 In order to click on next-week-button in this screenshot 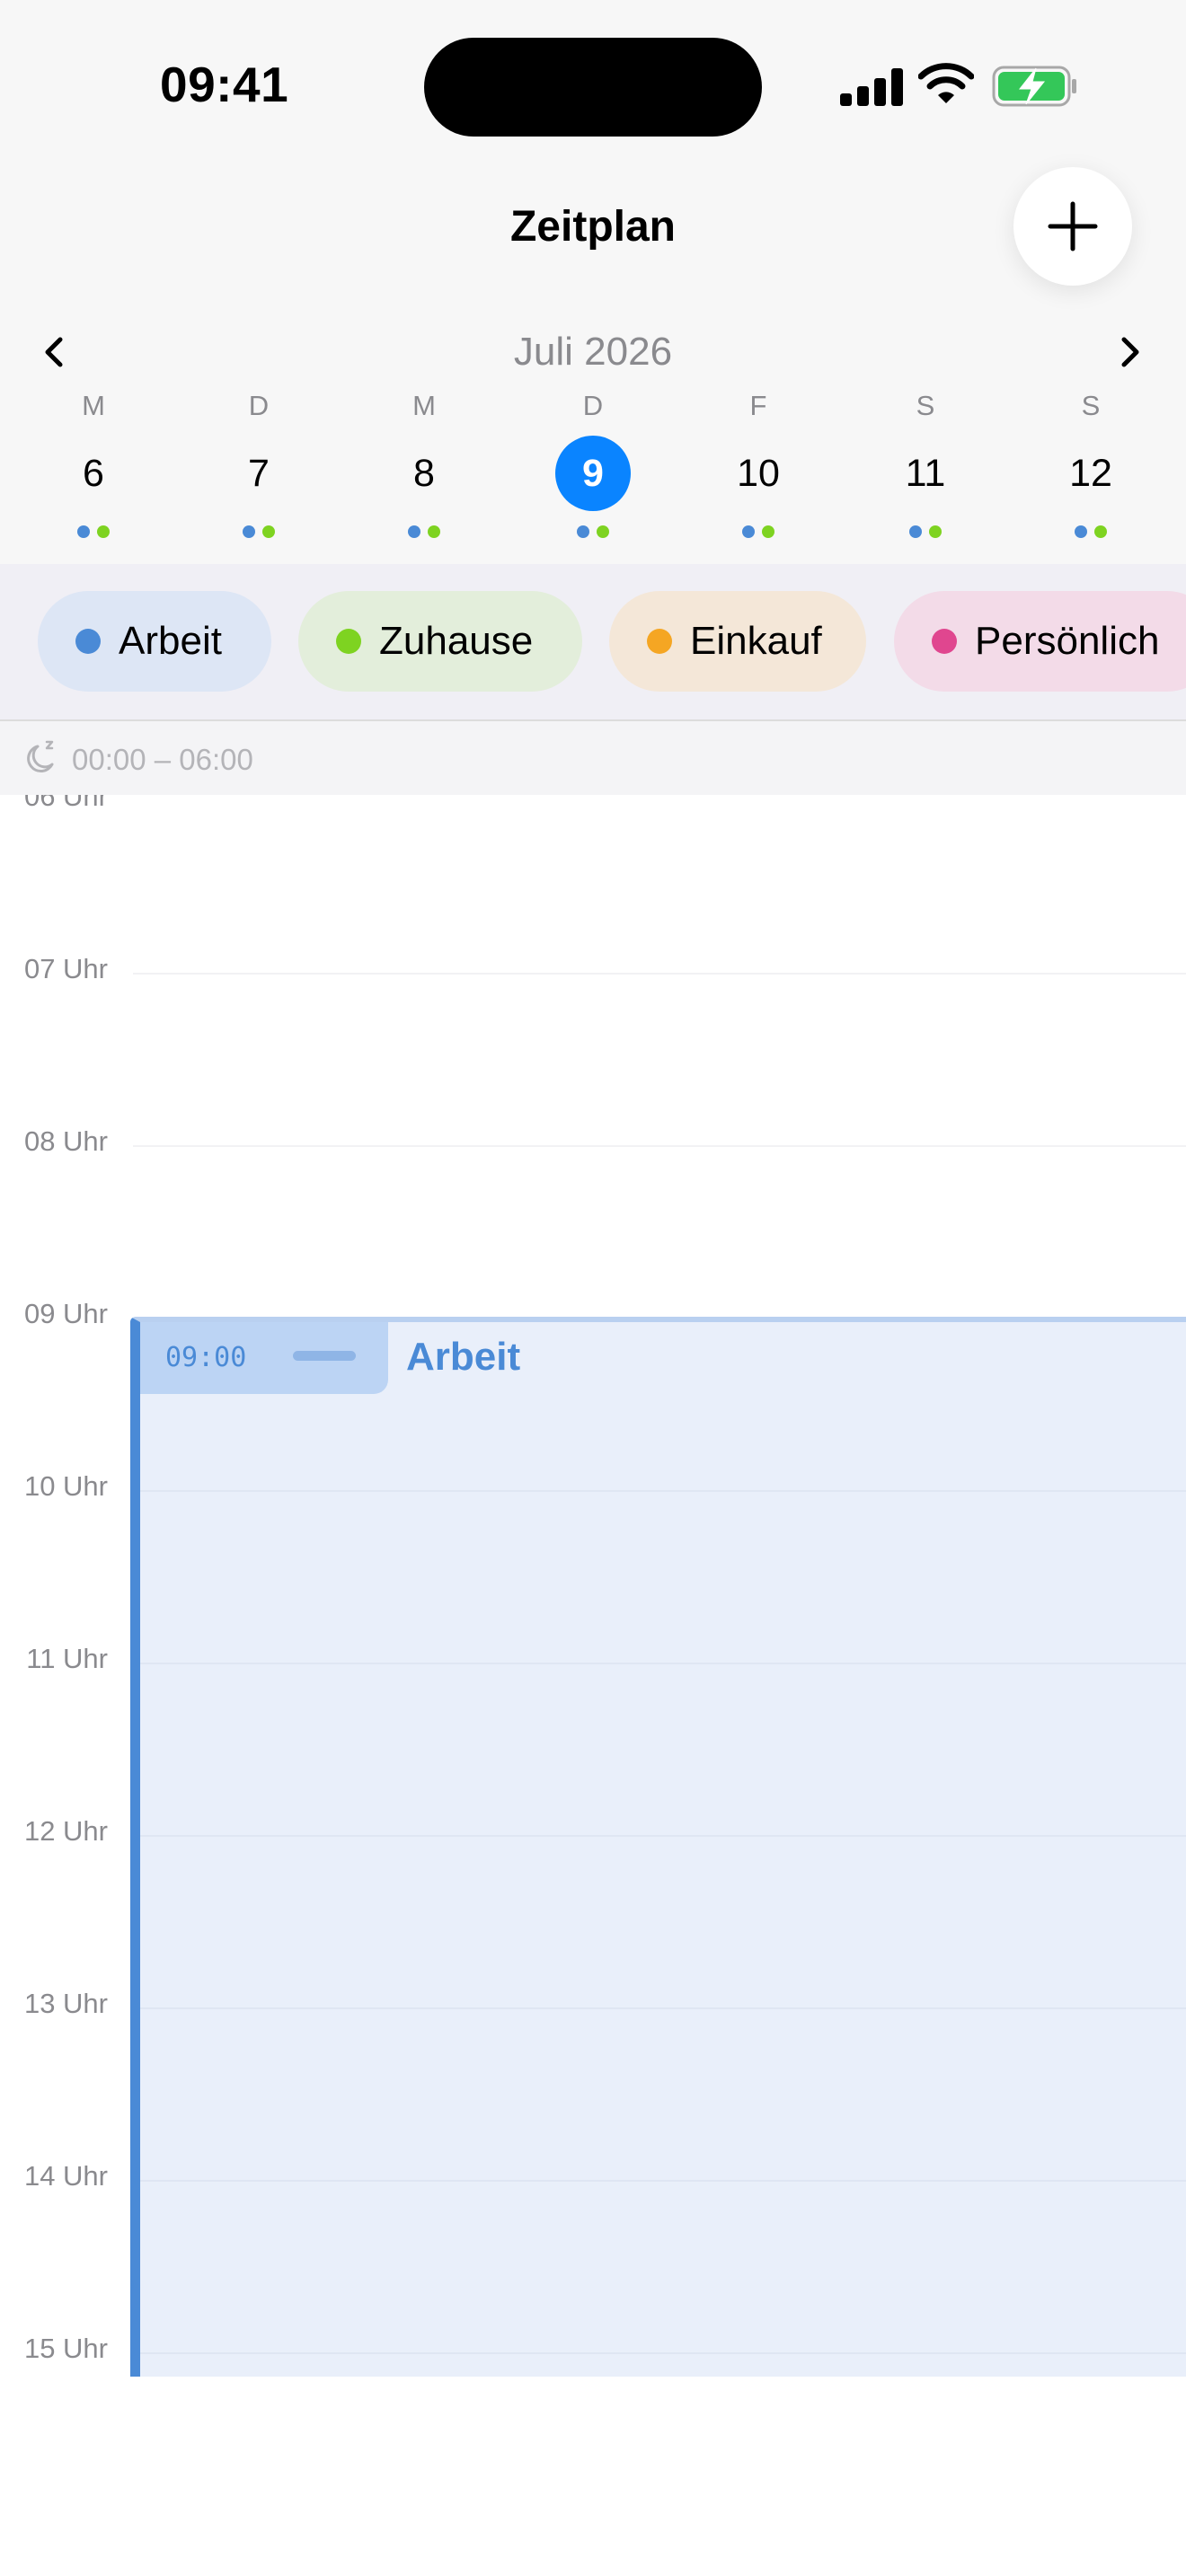, I will do `click(1130, 352)`.